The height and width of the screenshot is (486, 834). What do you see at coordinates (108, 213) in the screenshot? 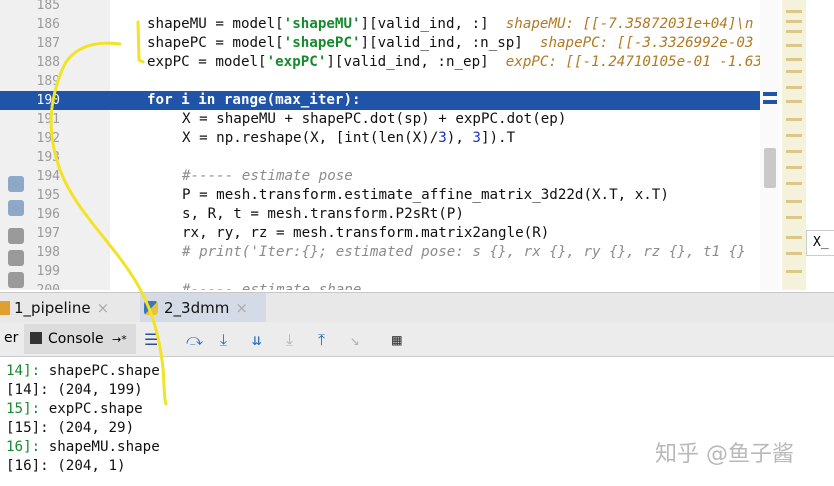
I see `annotation-stroke` at bounding box center [108, 213].